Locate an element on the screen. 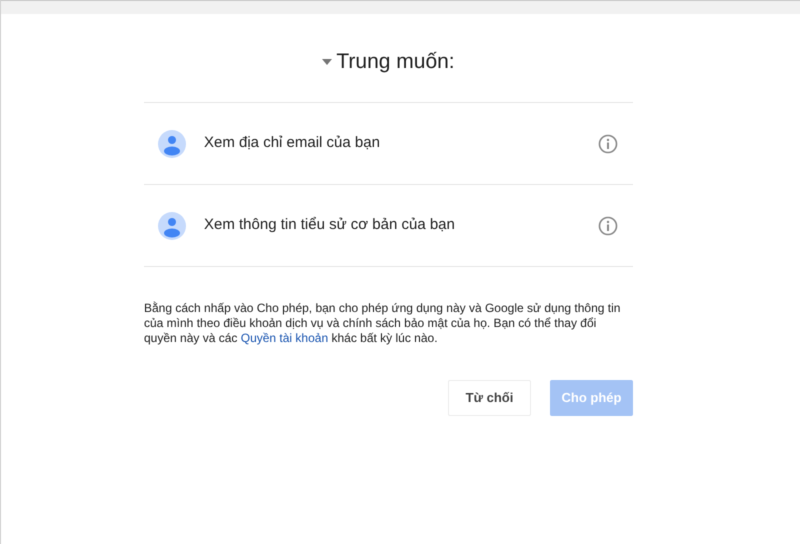  caret-down-icon is located at coordinates (327, 62).